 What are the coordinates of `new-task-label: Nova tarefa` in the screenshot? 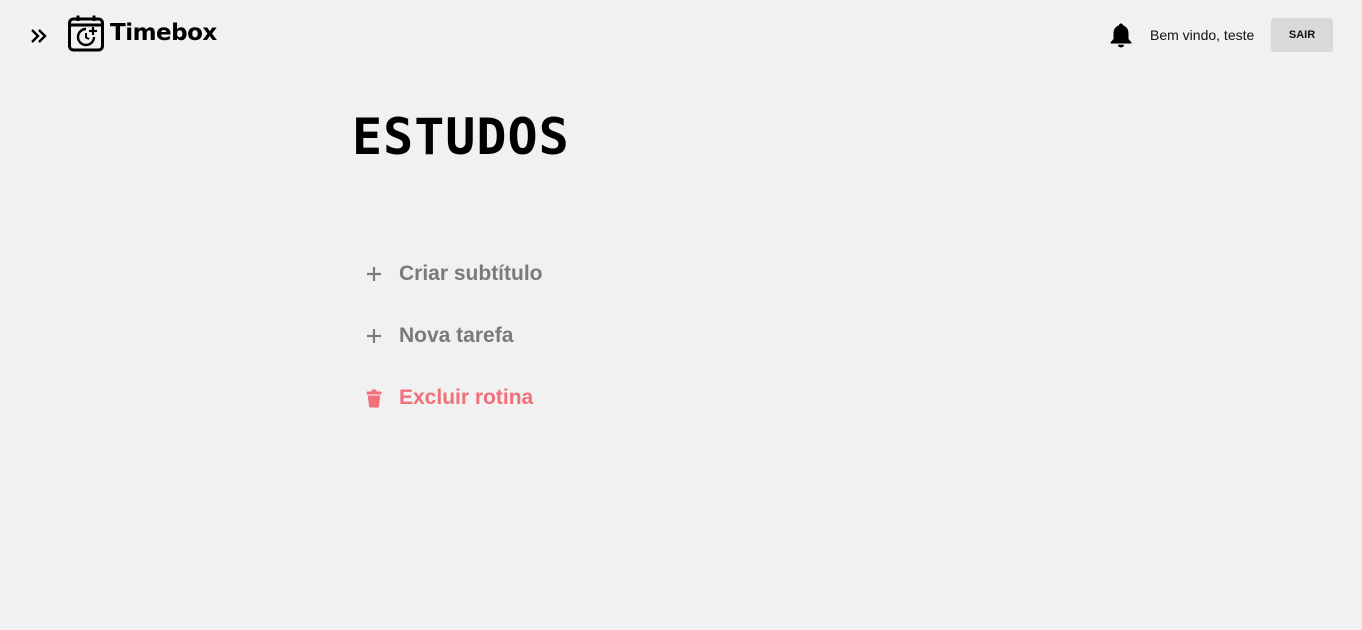 It's located at (456, 335).